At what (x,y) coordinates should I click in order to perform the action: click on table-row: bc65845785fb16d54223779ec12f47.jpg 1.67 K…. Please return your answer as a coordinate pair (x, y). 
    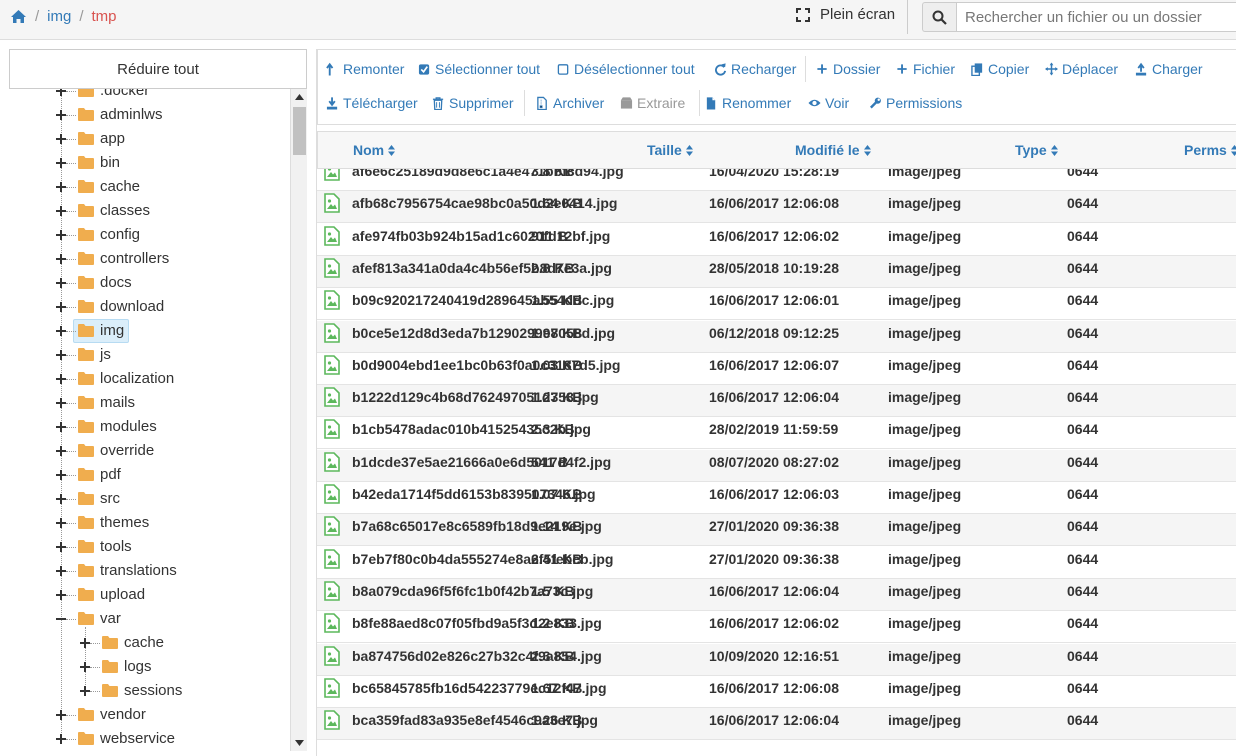
    Looking at the image, I should click on (776, 692).